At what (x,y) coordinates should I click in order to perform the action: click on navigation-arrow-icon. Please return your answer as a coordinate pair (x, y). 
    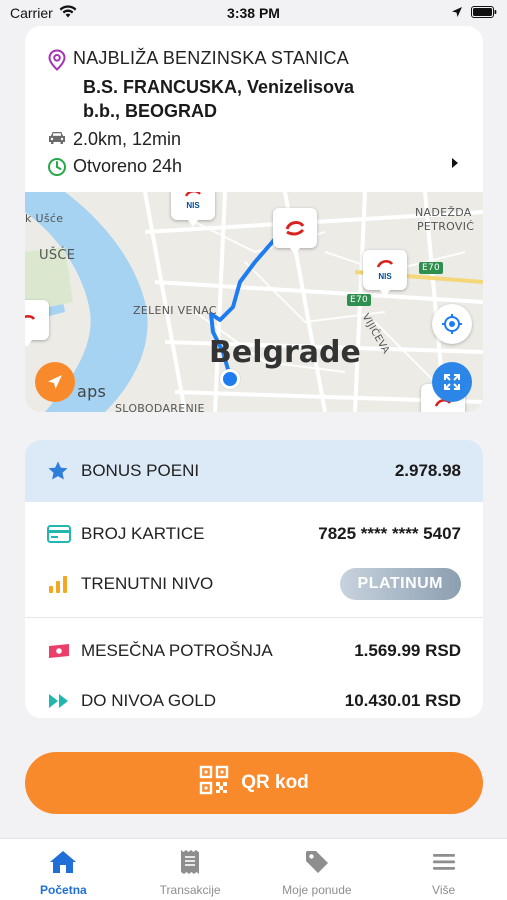
    Looking at the image, I should click on (55, 382).